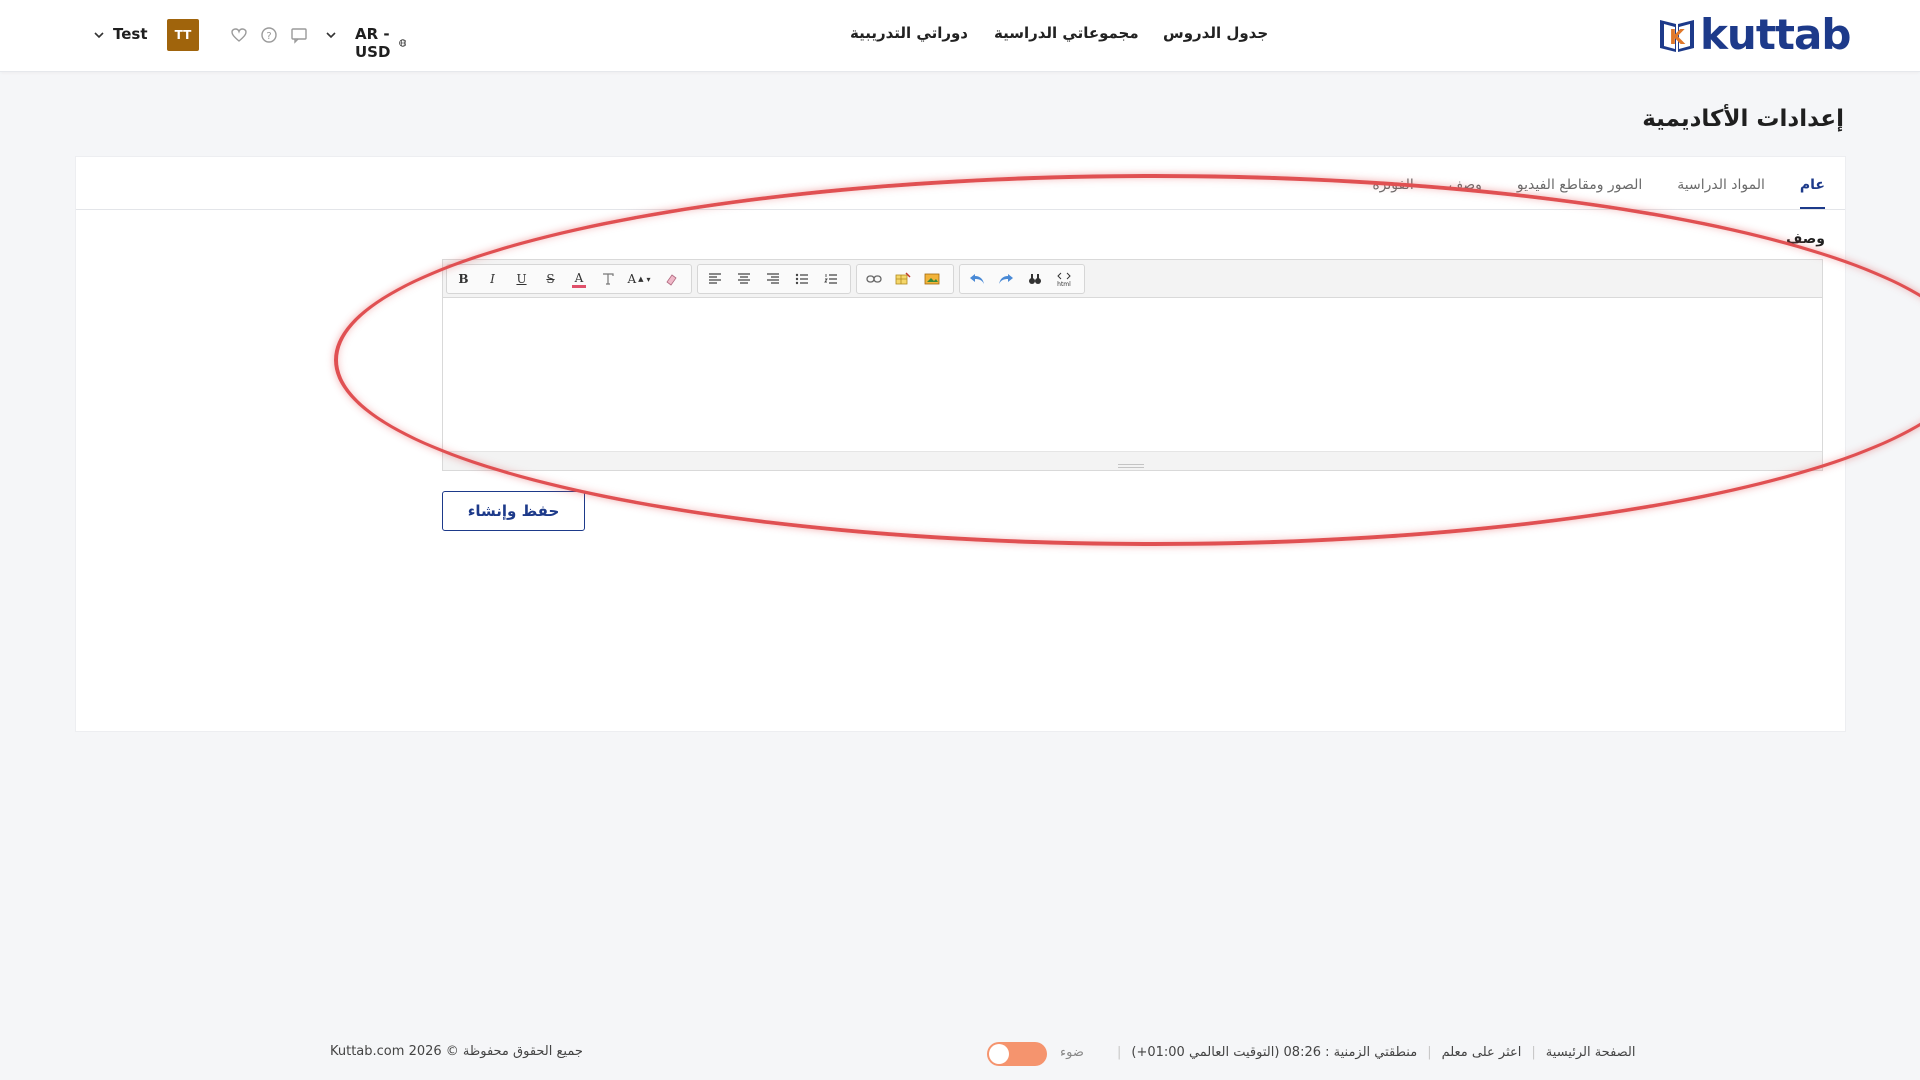  I want to click on chevron-down-icon, so click(331, 35).